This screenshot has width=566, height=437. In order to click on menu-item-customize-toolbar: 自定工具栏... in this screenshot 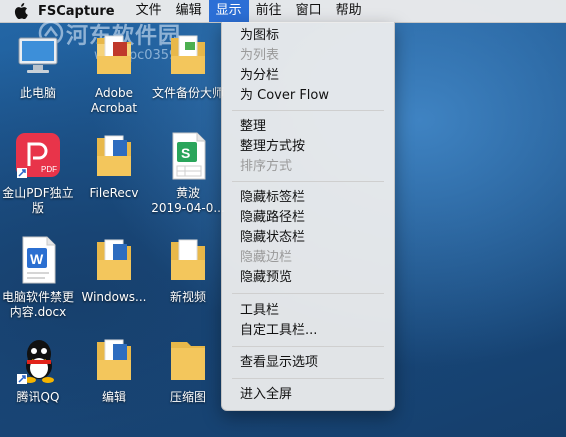, I will do `click(308, 331)`.